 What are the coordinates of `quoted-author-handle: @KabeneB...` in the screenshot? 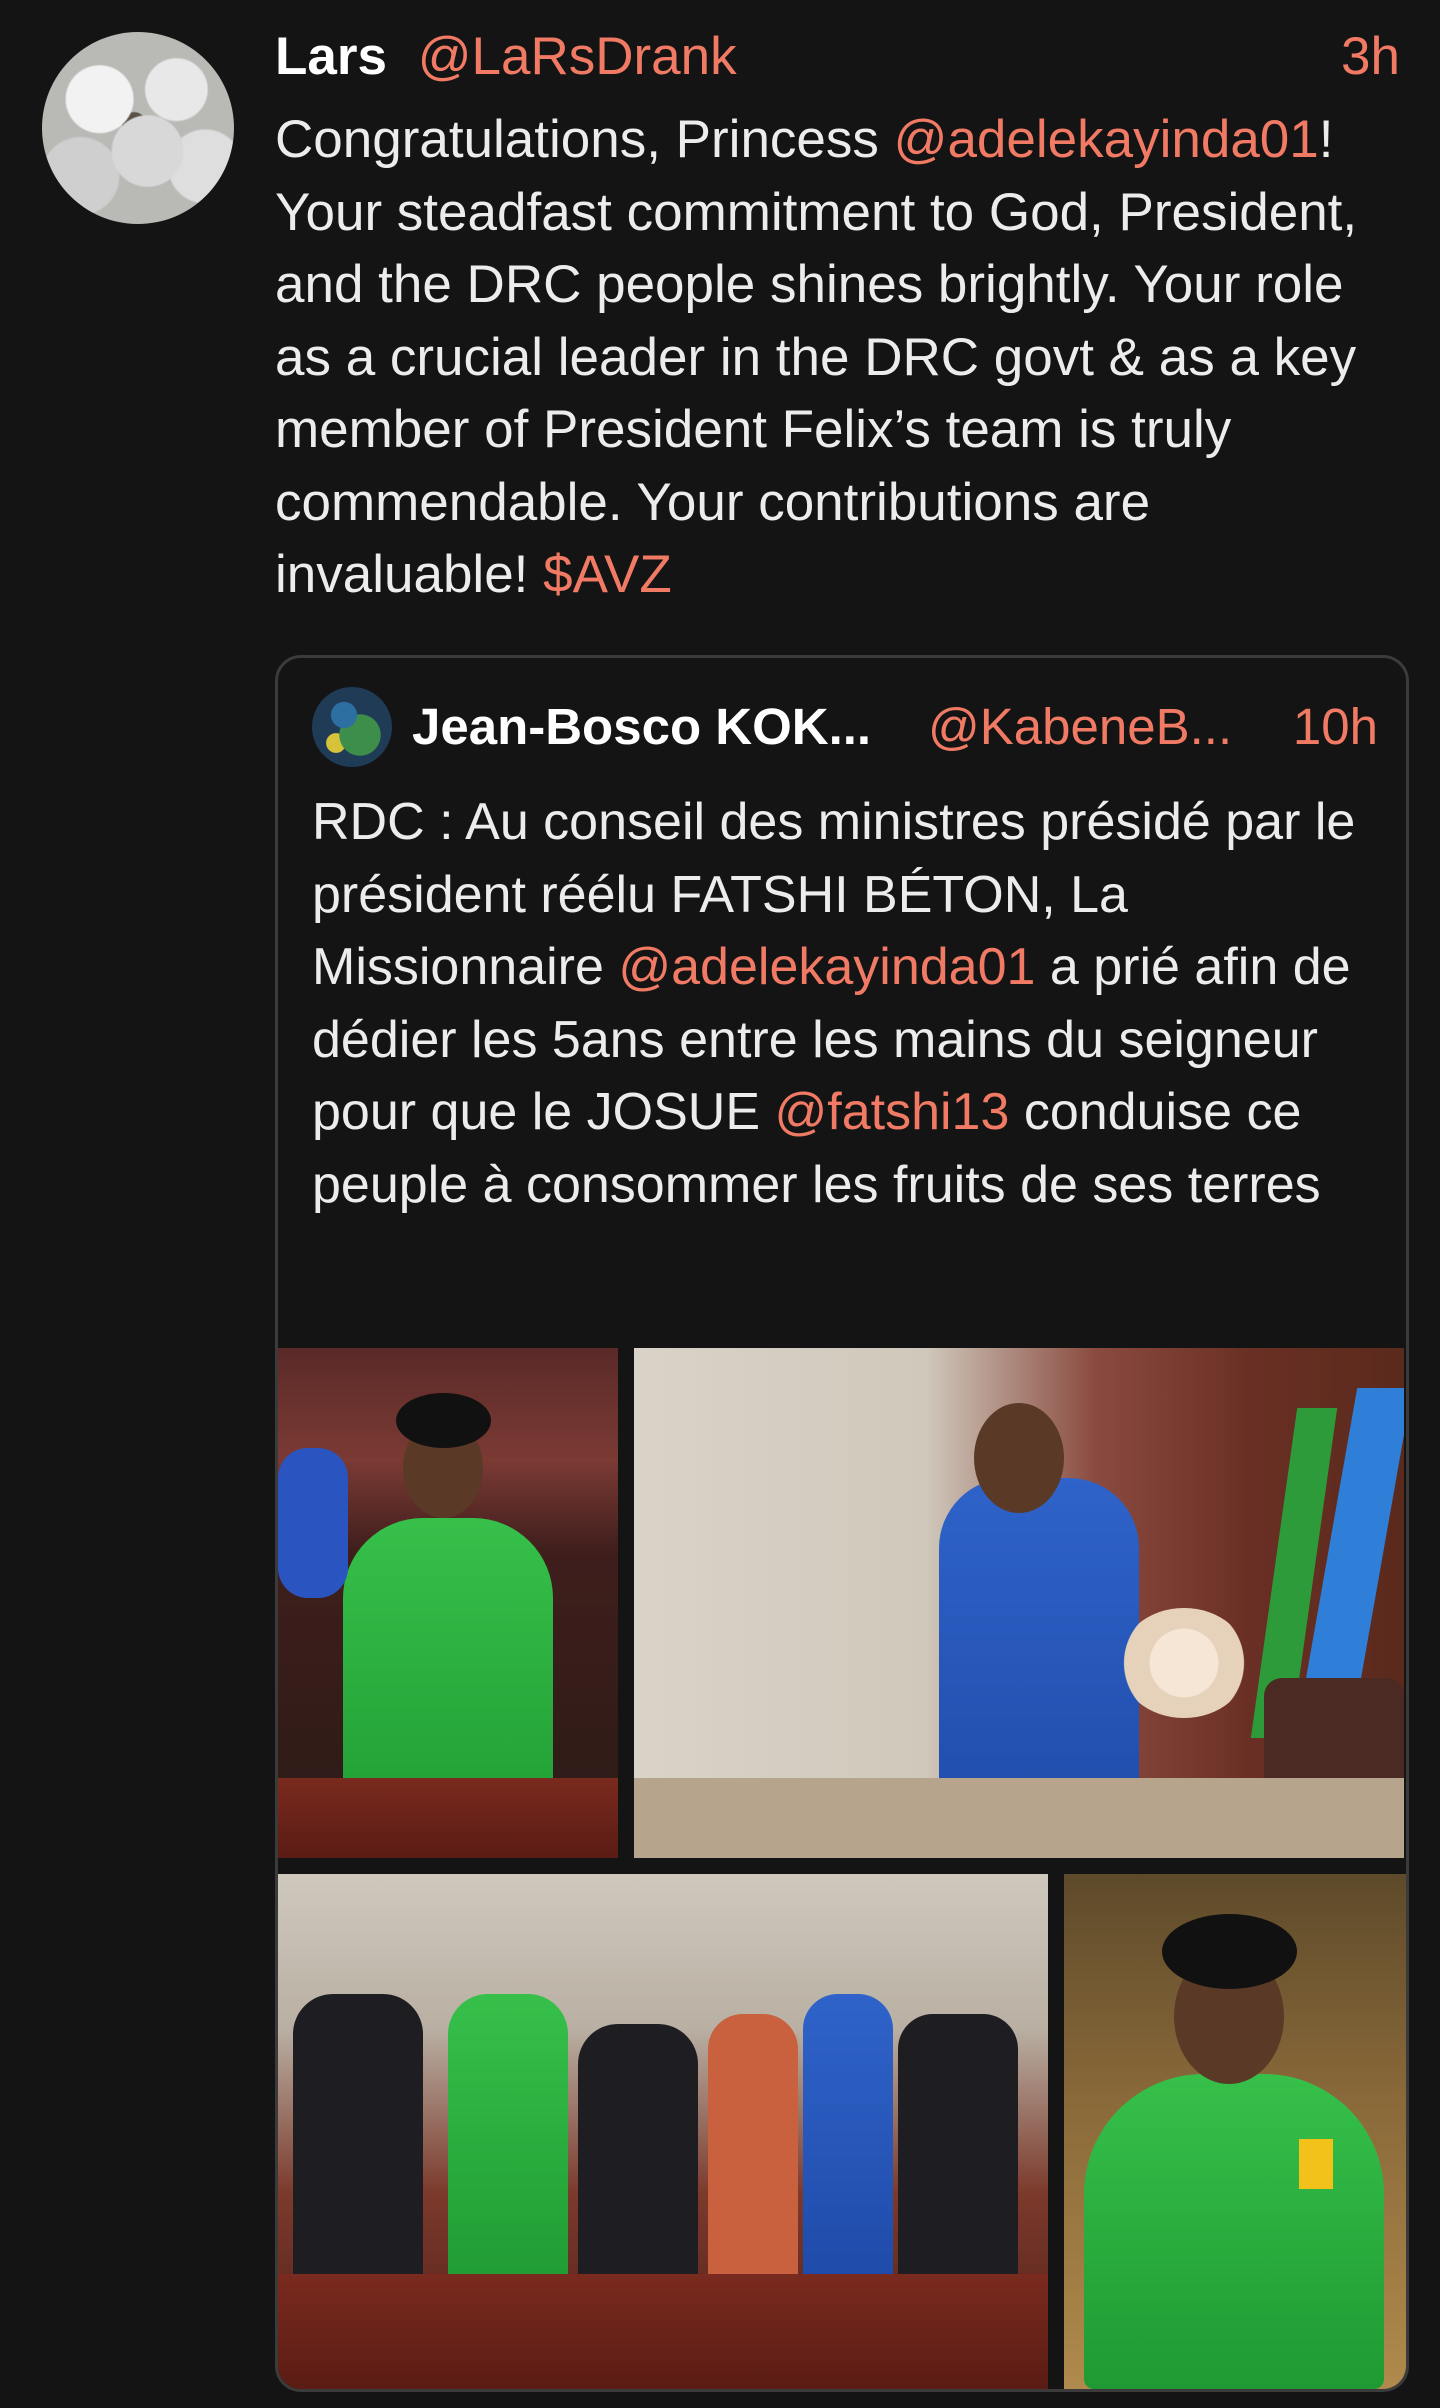 It's located at (1080, 727).